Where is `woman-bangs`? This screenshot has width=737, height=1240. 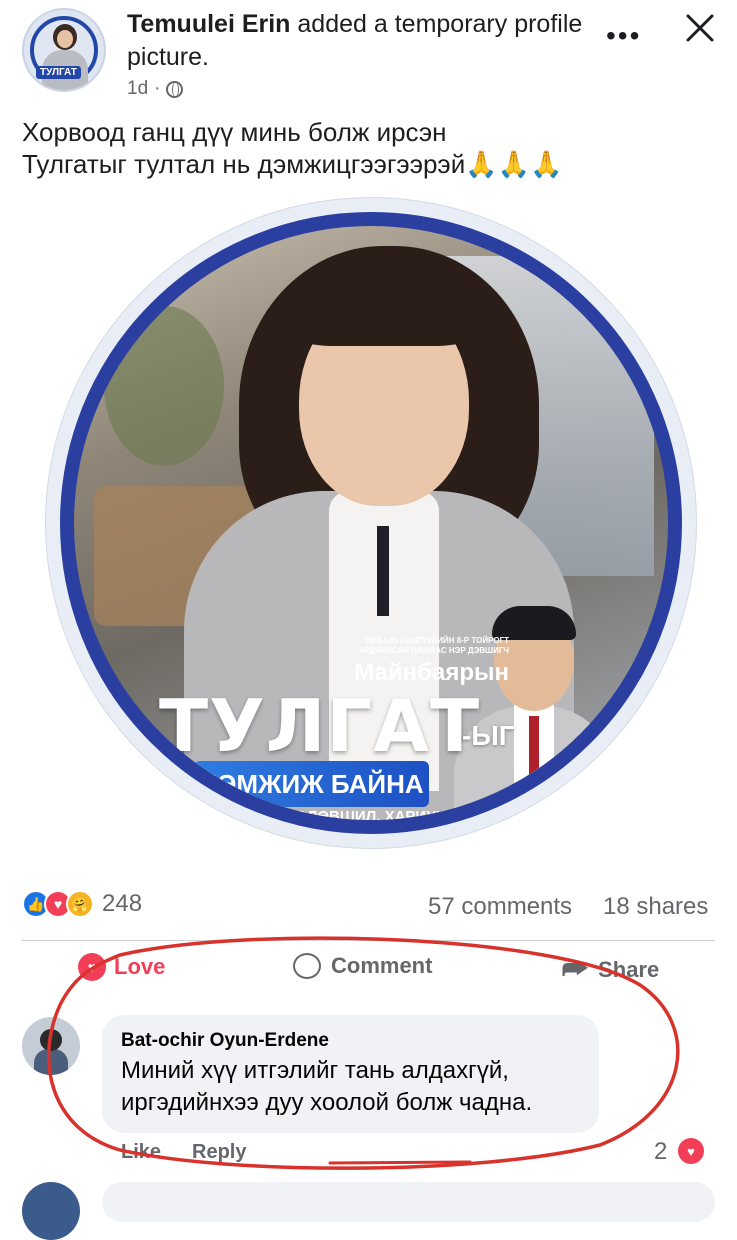 woman-bangs is located at coordinates (384, 311).